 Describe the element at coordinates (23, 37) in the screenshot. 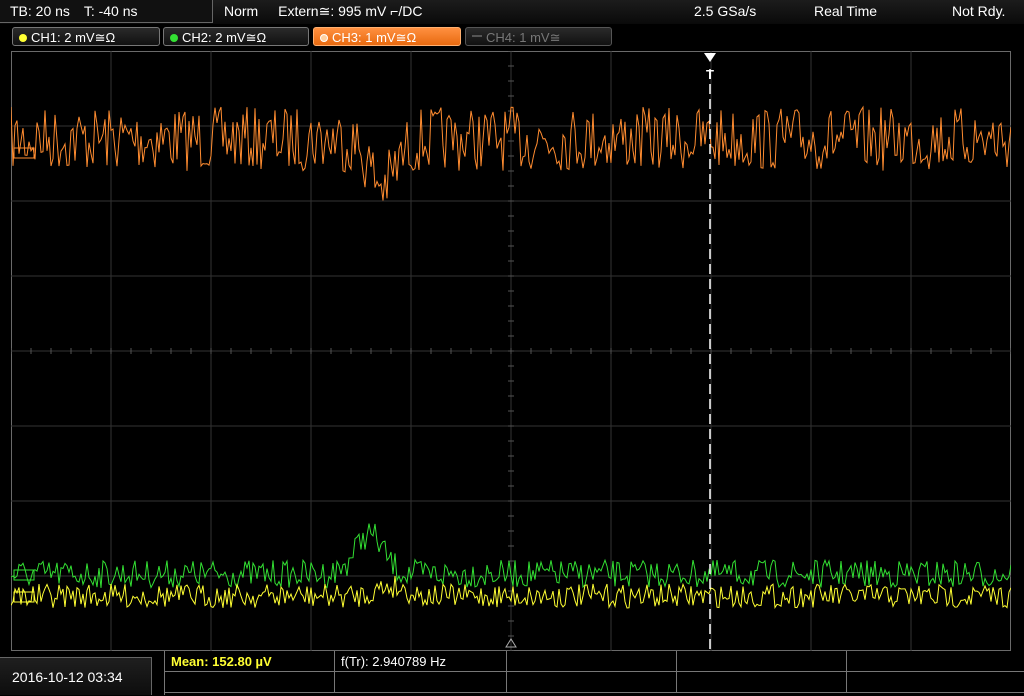

I see `ch1-indicator-icon` at that location.